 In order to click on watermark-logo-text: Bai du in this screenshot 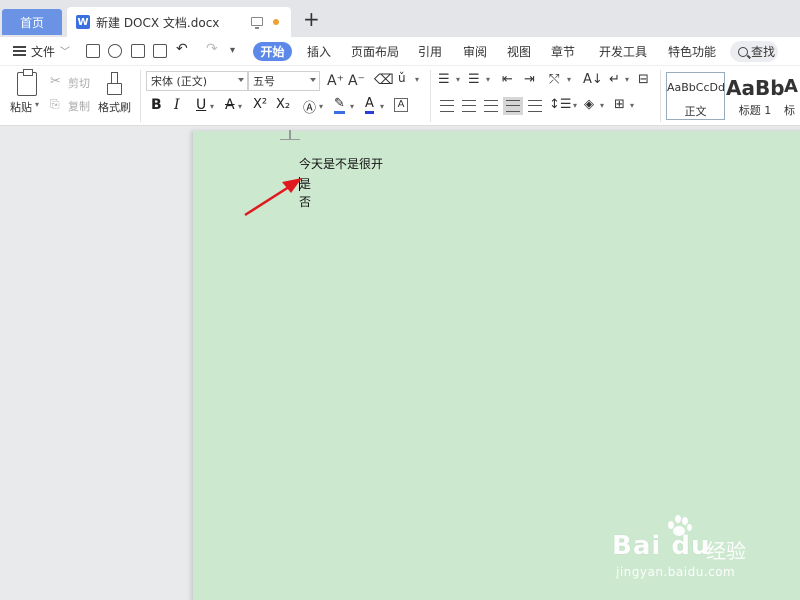, I will do `click(661, 546)`.